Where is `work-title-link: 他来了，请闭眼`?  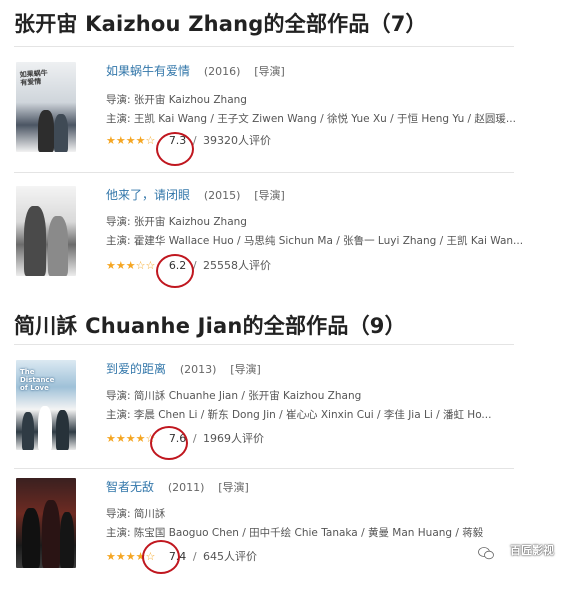
work-title-link: 他来了，请闭眼 is located at coordinates (148, 195).